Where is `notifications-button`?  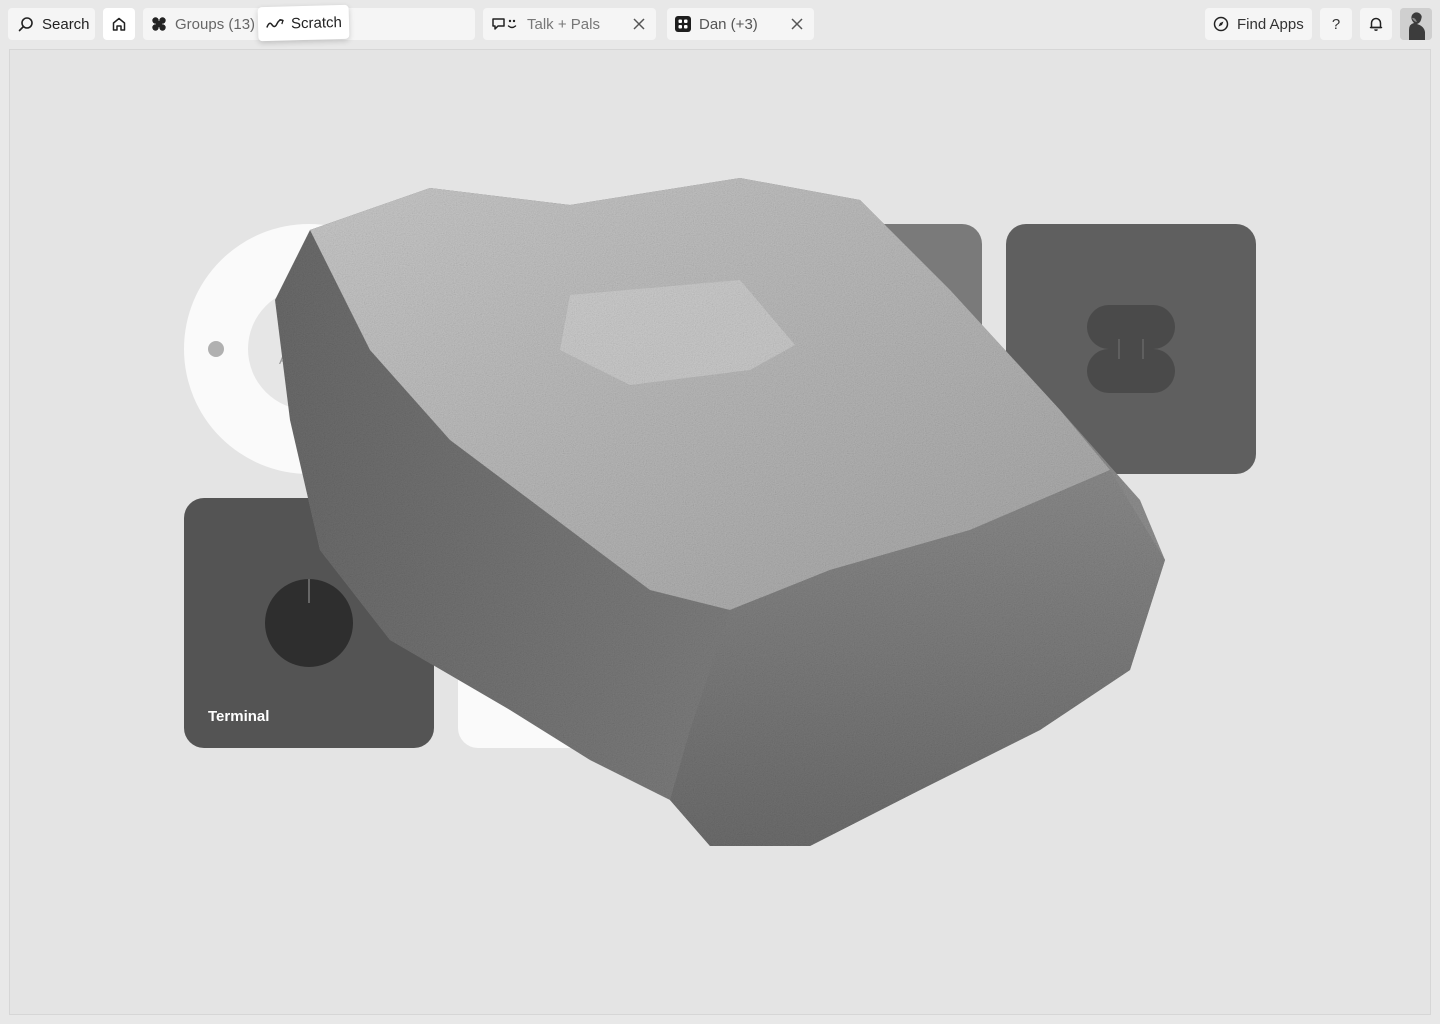 notifications-button is located at coordinates (1376, 24).